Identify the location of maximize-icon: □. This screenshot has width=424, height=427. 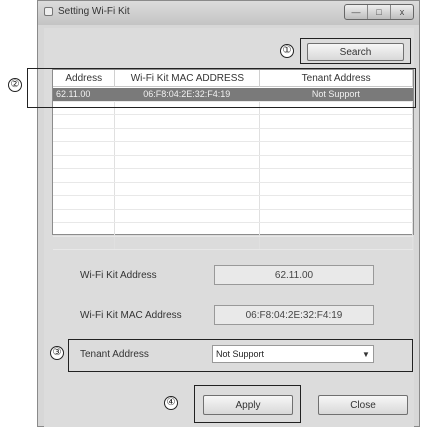
(379, 12).